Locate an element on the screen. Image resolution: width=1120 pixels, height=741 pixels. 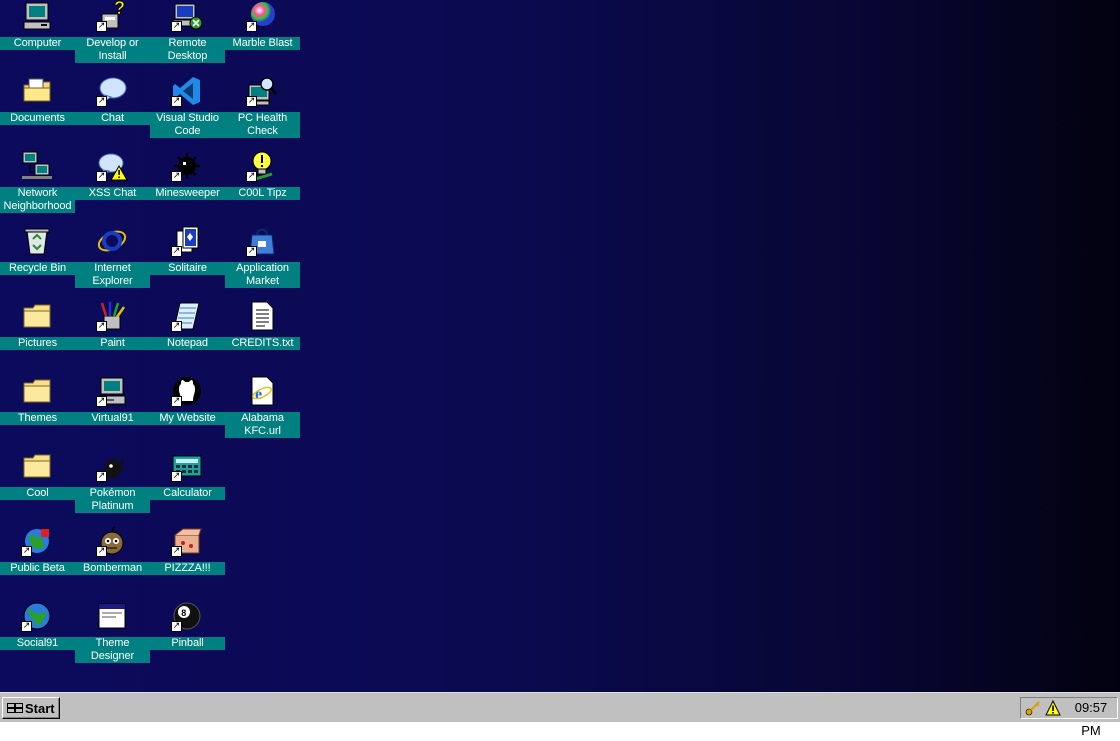
desktop-icon-label-text: Marble Blast is located at coordinates (262, 43).